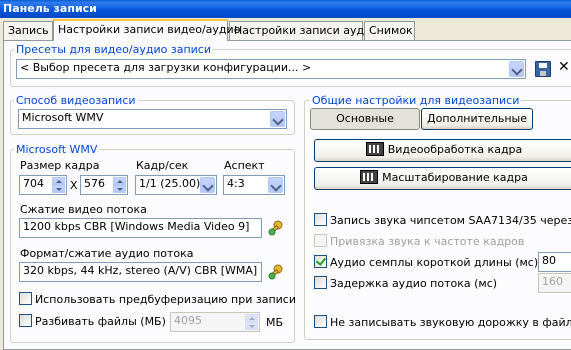 The height and width of the screenshot is (350, 571). Describe the element at coordinates (285, 9) in the screenshot. I see `window-title-bar: Панель записи` at that location.